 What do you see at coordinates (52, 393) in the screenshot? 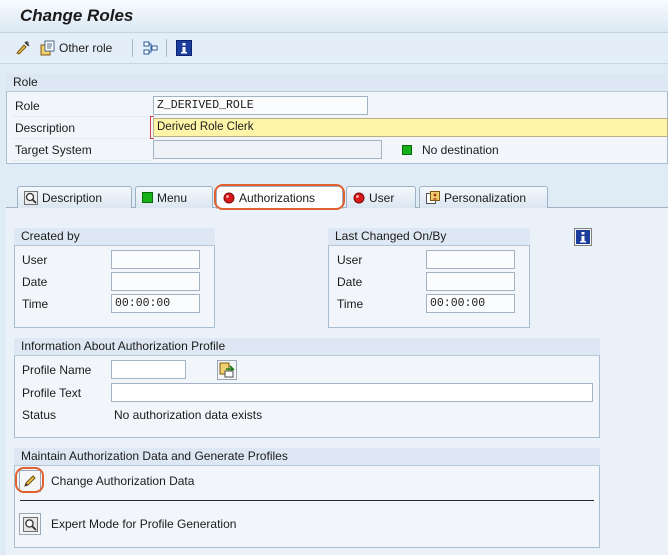
I see `profile-text-label: Profile Text` at bounding box center [52, 393].